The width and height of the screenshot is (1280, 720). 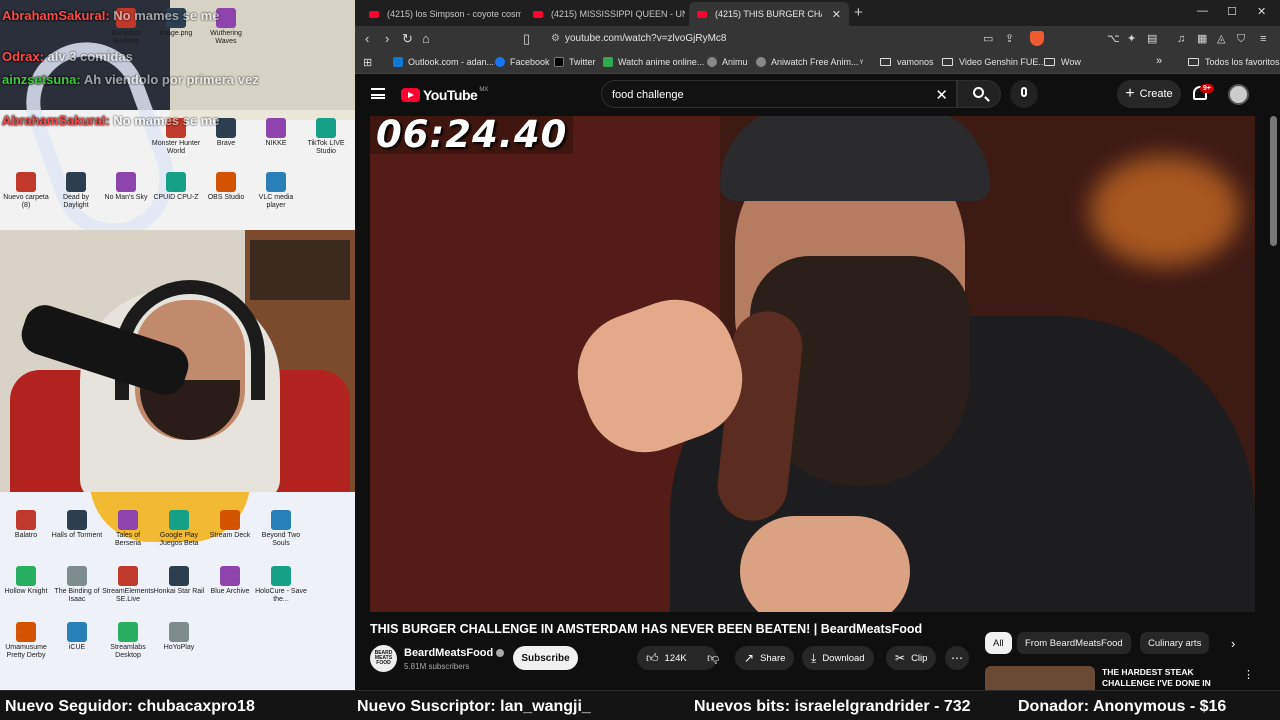 I want to click on bookmark-icon: ▯, so click(x=526, y=39).